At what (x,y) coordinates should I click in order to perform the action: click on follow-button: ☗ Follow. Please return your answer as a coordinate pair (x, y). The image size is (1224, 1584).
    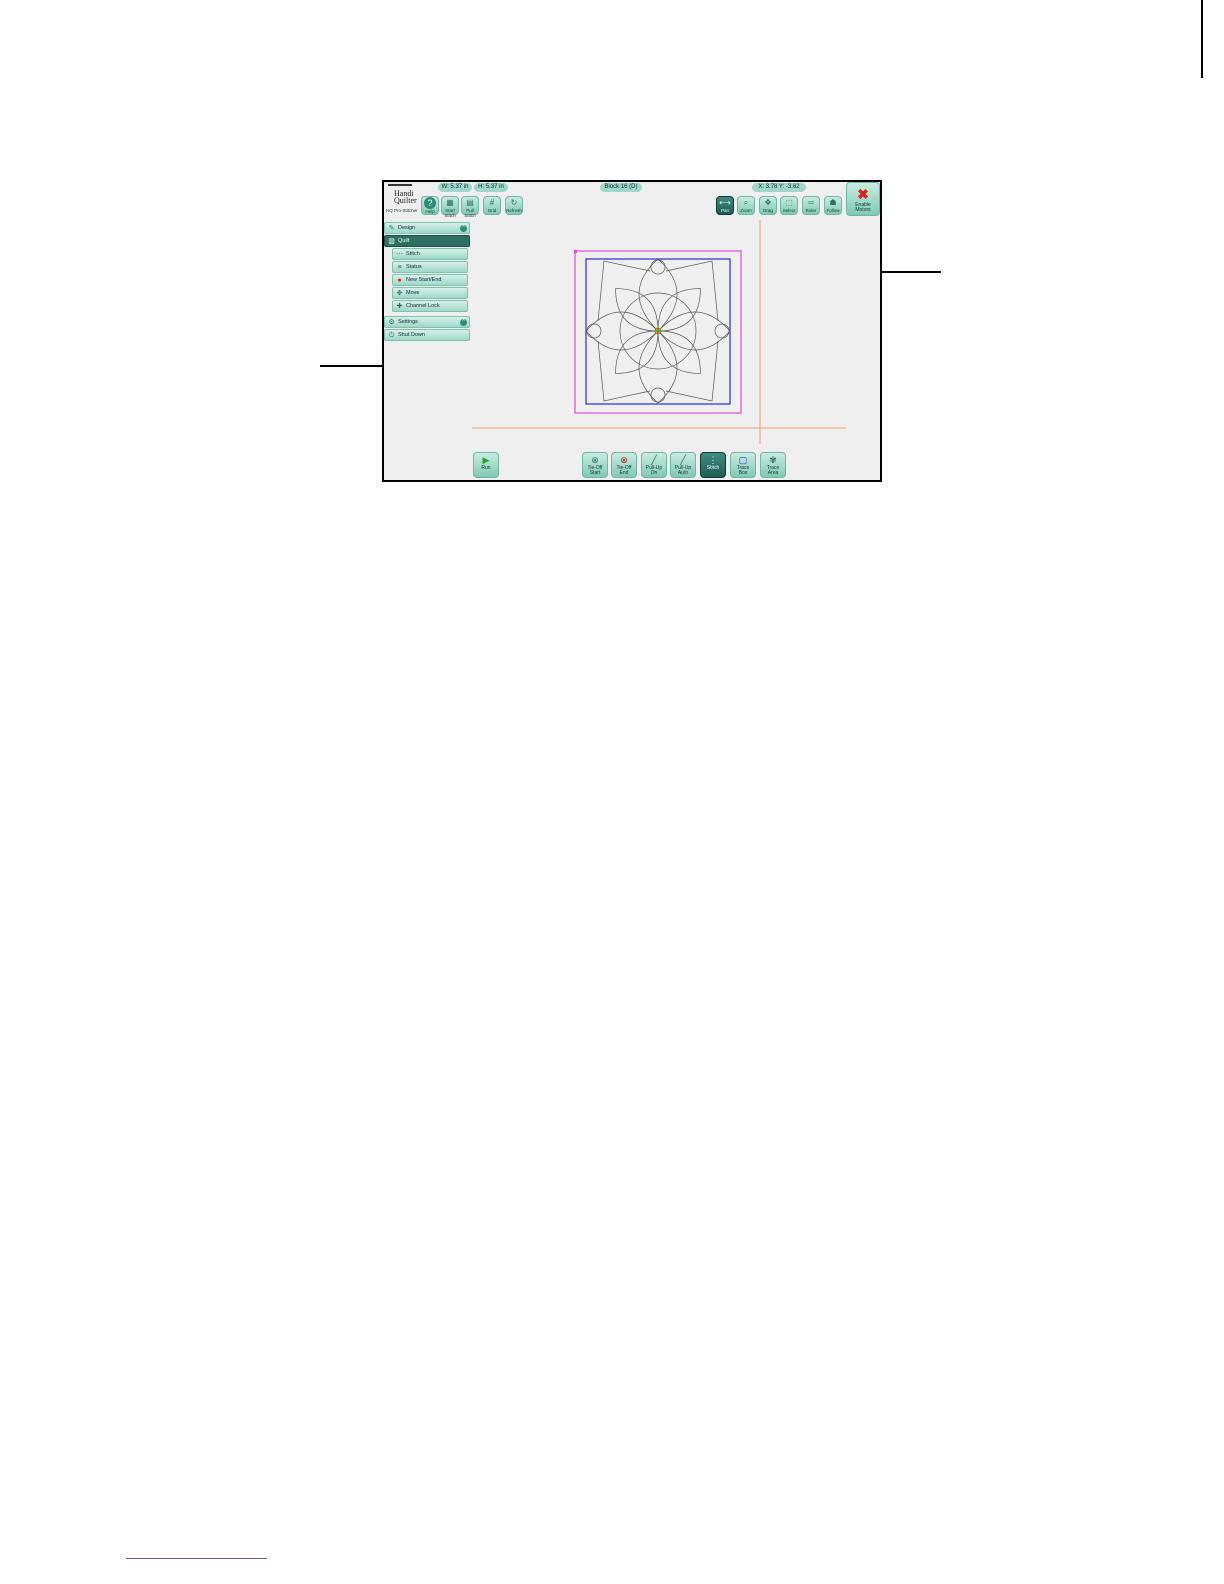
    Looking at the image, I should click on (833, 205).